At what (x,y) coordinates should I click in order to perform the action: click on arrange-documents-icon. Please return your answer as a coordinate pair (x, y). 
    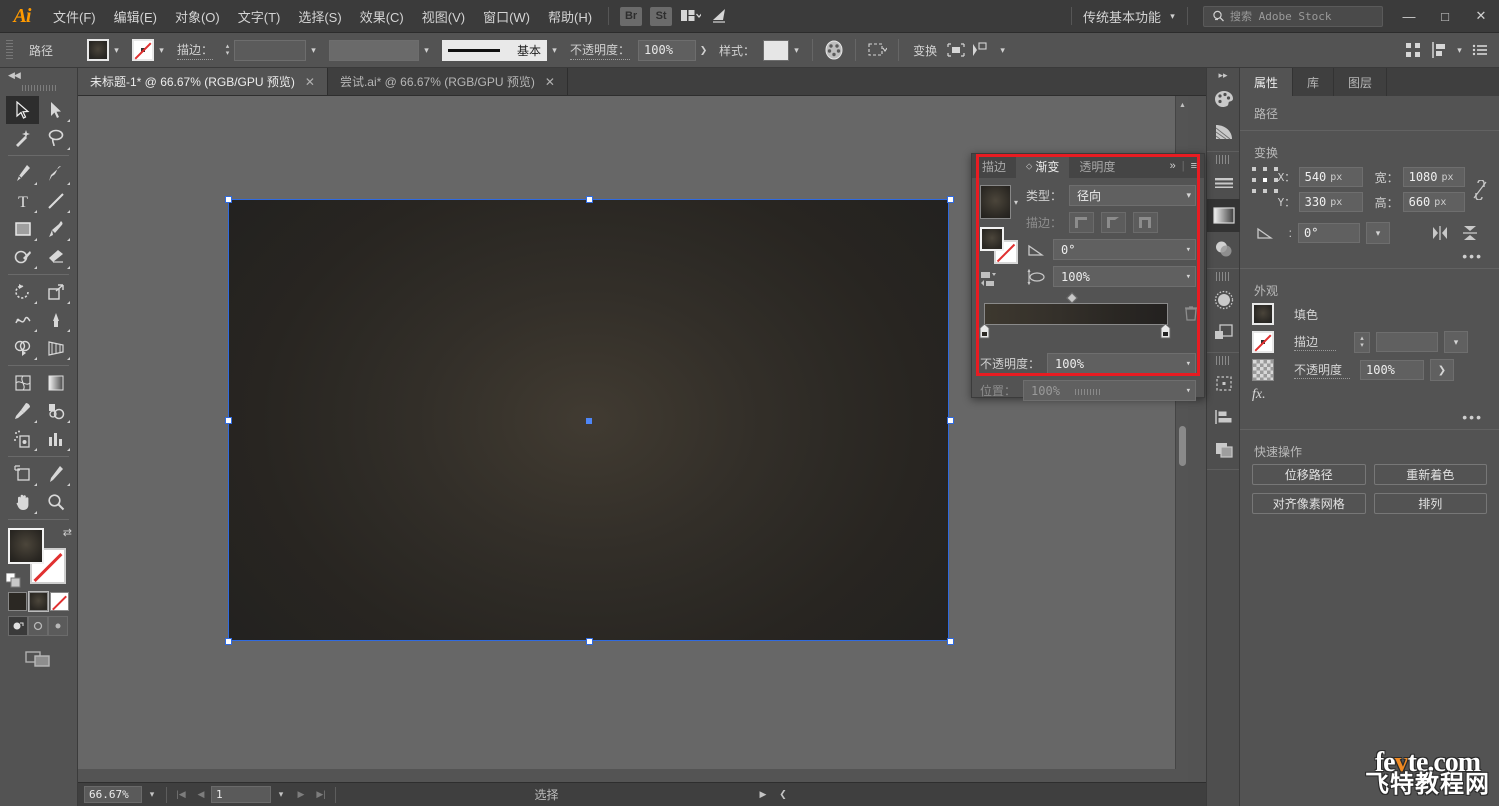
    Looking at the image, I should click on (691, 16).